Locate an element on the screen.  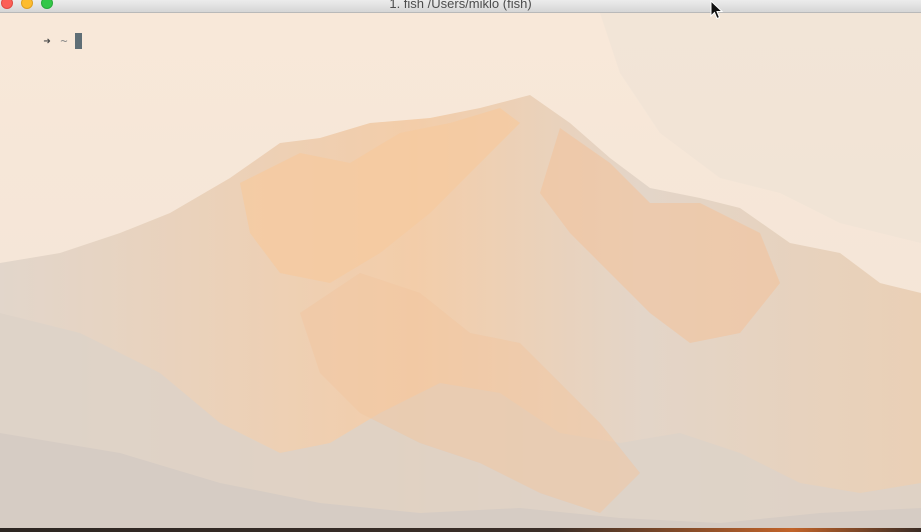
desktop-background is located at coordinates (460, 530).